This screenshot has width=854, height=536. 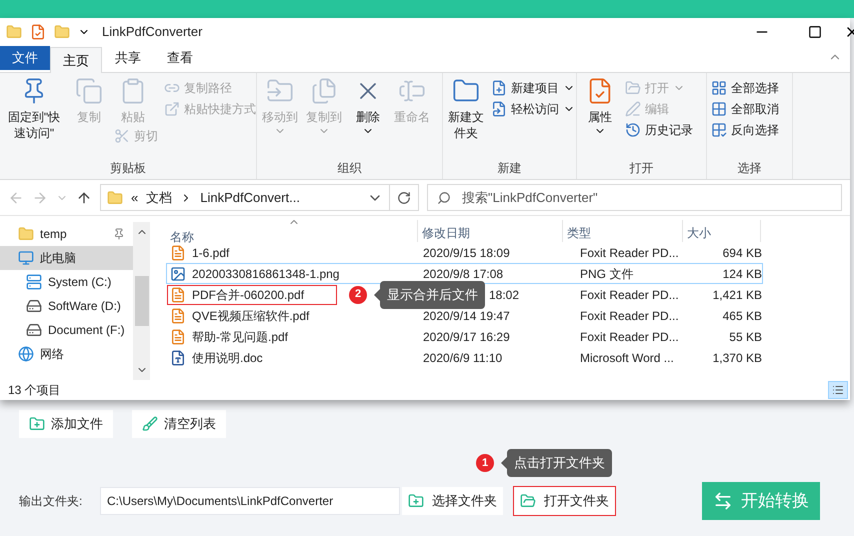 What do you see at coordinates (324, 91) in the screenshot?
I see `copy-icon` at bounding box center [324, 91].